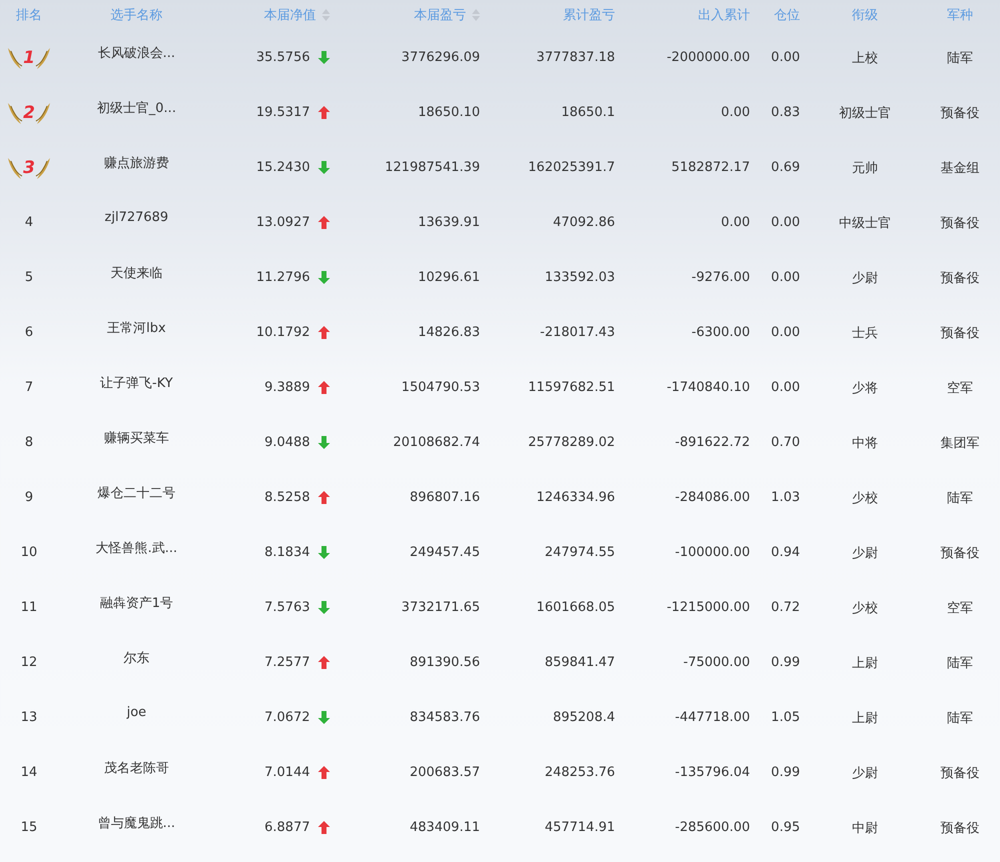  Describe the element at coordinates (716, 662) in the screenshot. I see `table-cell-text: -75000.00` at that location.